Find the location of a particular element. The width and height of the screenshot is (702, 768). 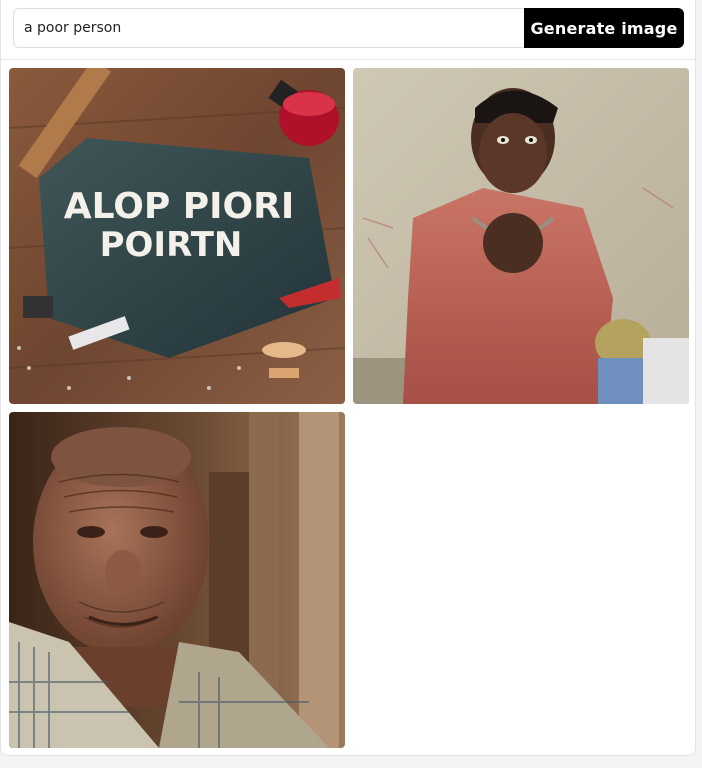

prompt-input is located at coordinates (270, 28).